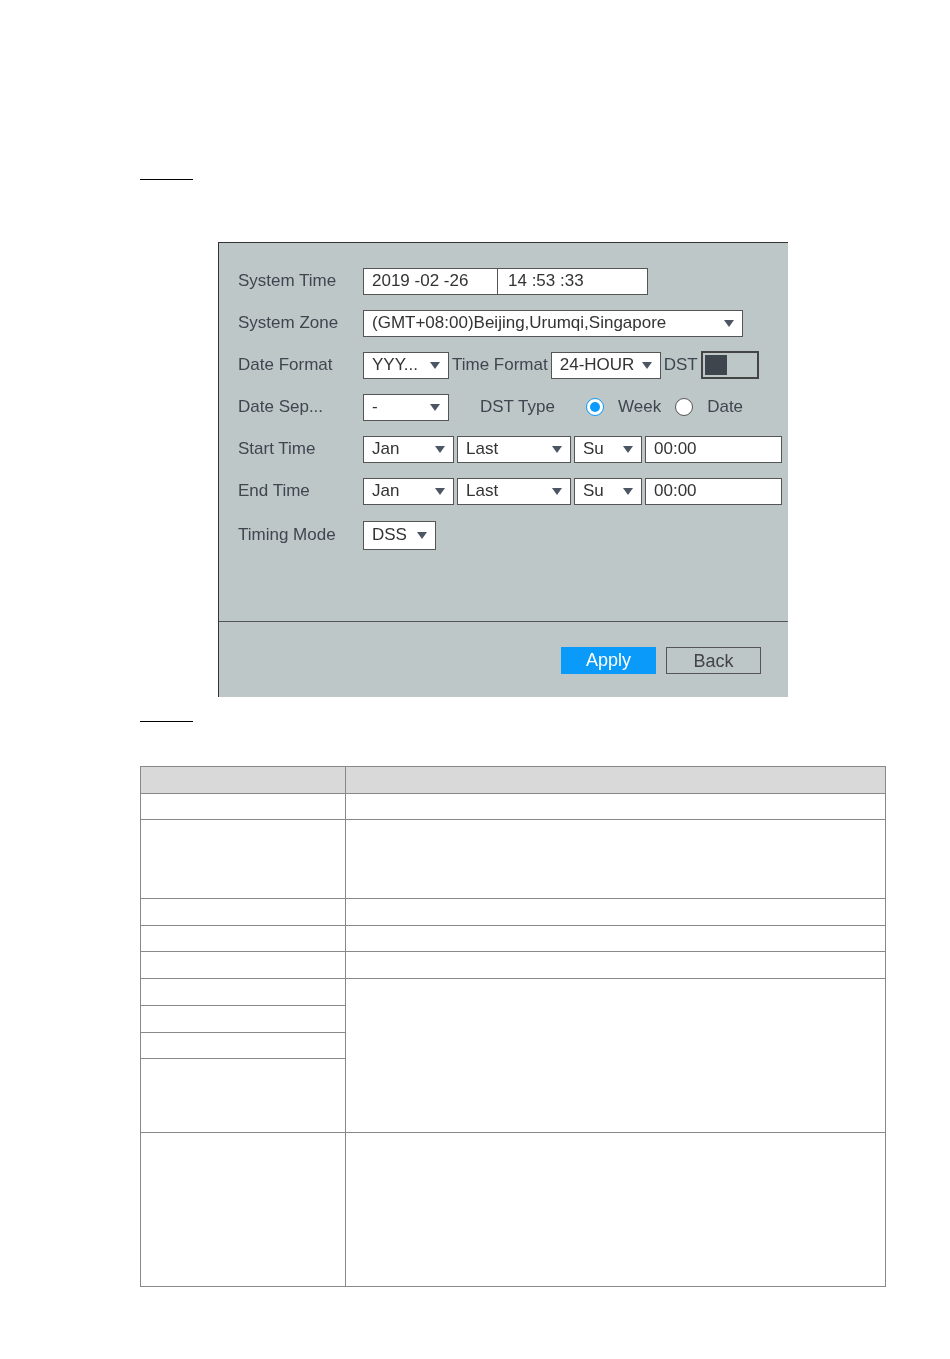  Describe the element at coordinates (518, 407) in the screenshot. I see `field-label: DST Type` at that location.